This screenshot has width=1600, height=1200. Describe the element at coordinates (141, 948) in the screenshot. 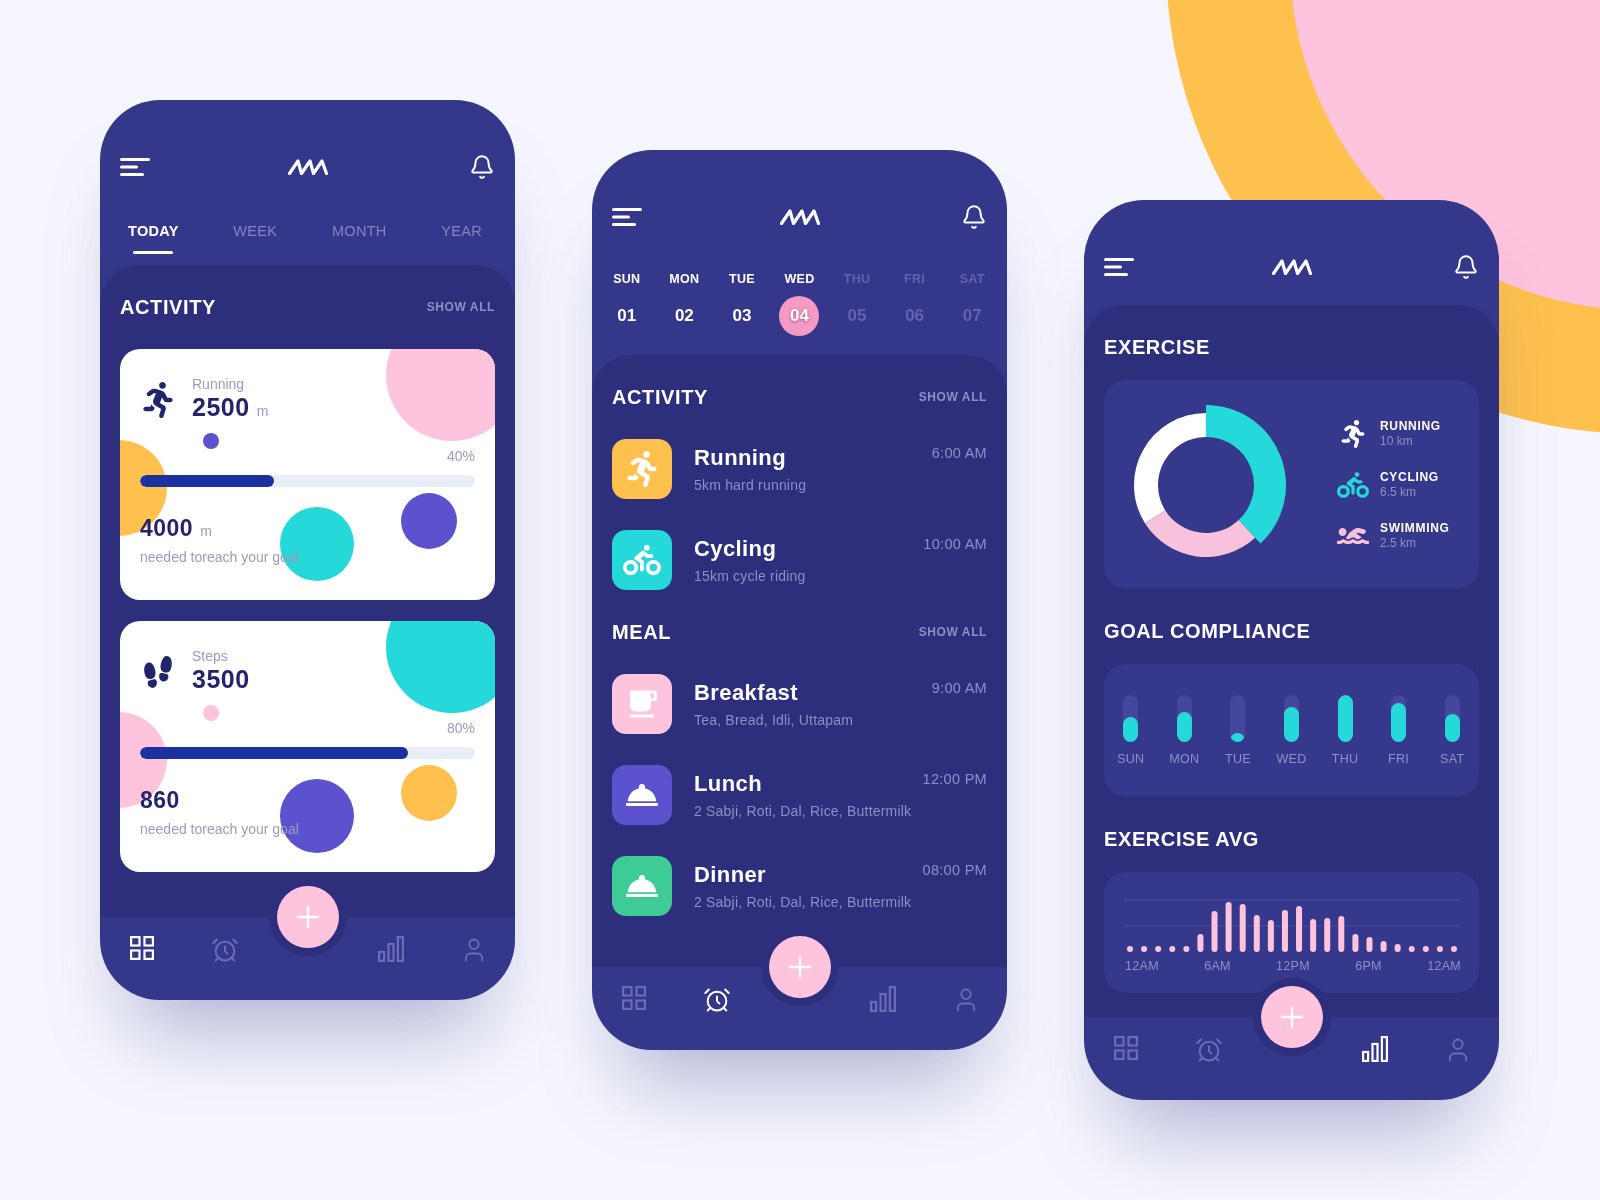

I see `grid-icon` at that location.